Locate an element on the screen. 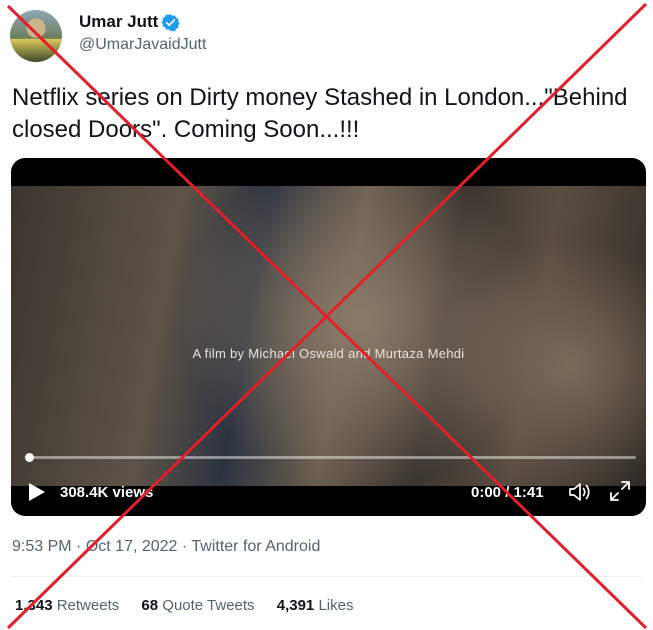  divider is located at coordinates (326, 576).